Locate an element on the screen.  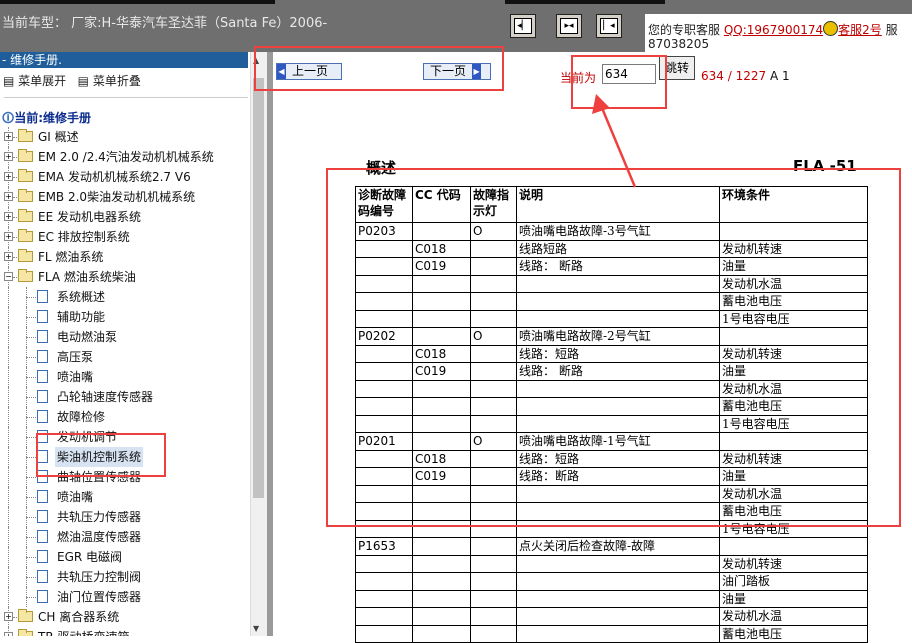
tree-folder: + EMB 2.0柴油发动机机械系统 is located at coordinates (125, 197).